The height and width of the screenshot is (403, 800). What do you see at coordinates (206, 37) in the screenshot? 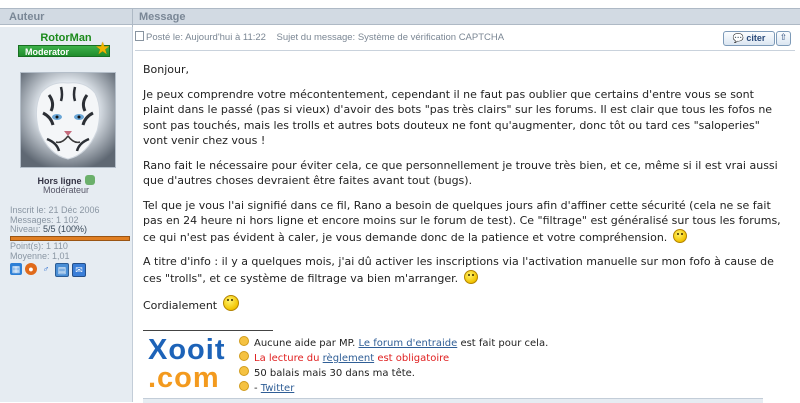
I see `post-date: Posté le: Aujourd'hui à 11:22` at bounding box center [206, 37].